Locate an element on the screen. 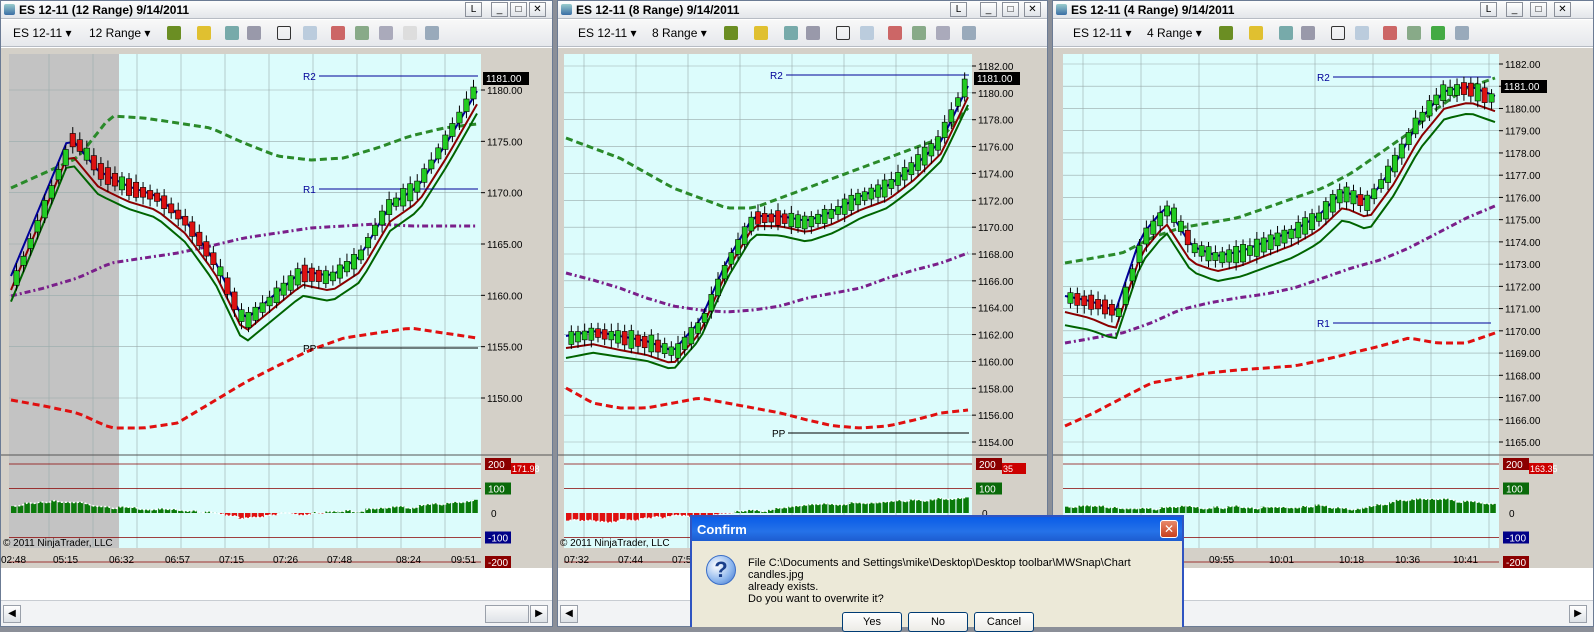 Image resolution: width=1594 pixels, height=632 pixels. osc-tick-label: 100 is located at coordinates (1514, 490).